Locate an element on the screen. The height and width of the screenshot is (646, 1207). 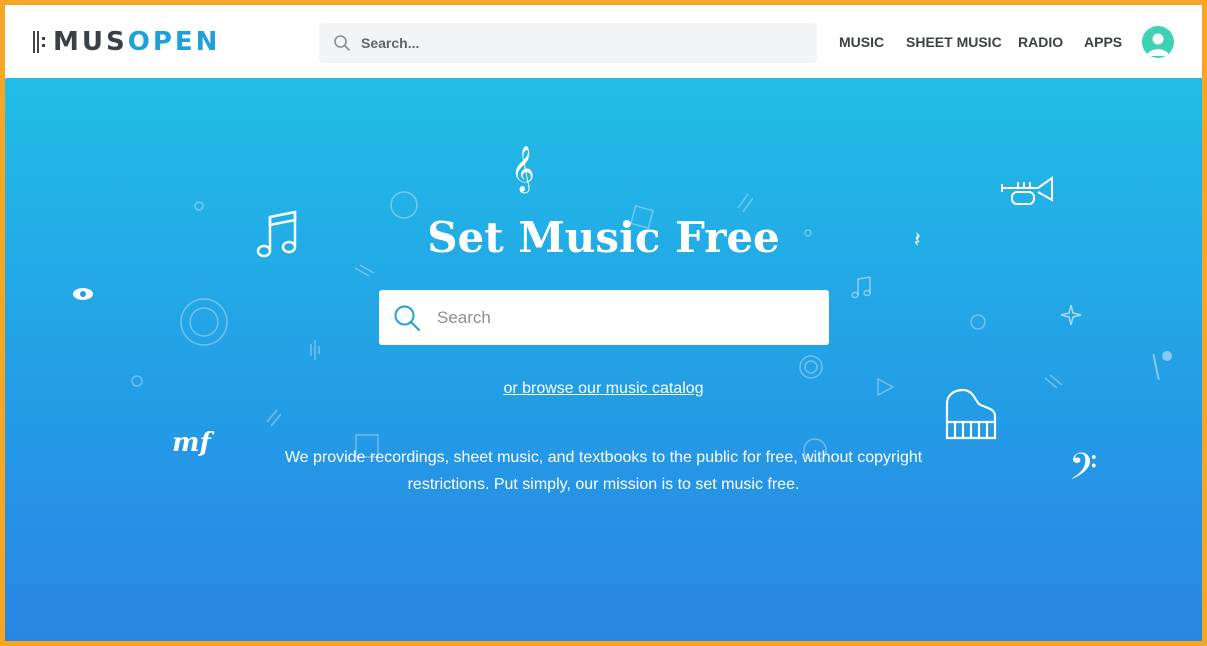
eye-icon is located at coordinates (83, 294).